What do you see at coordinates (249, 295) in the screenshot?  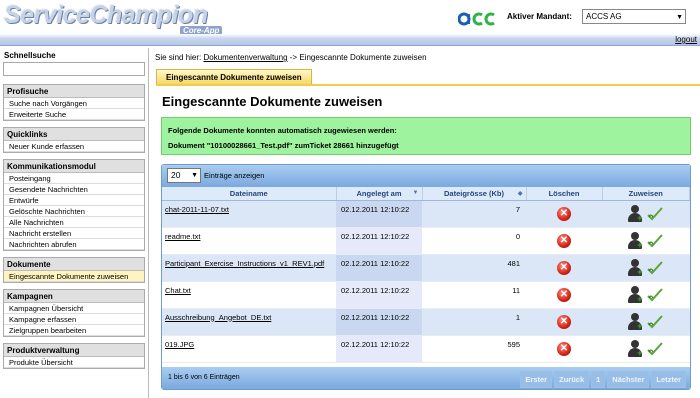 I see `file-name-link: Chat.txt` at bounding box center [249, 295].